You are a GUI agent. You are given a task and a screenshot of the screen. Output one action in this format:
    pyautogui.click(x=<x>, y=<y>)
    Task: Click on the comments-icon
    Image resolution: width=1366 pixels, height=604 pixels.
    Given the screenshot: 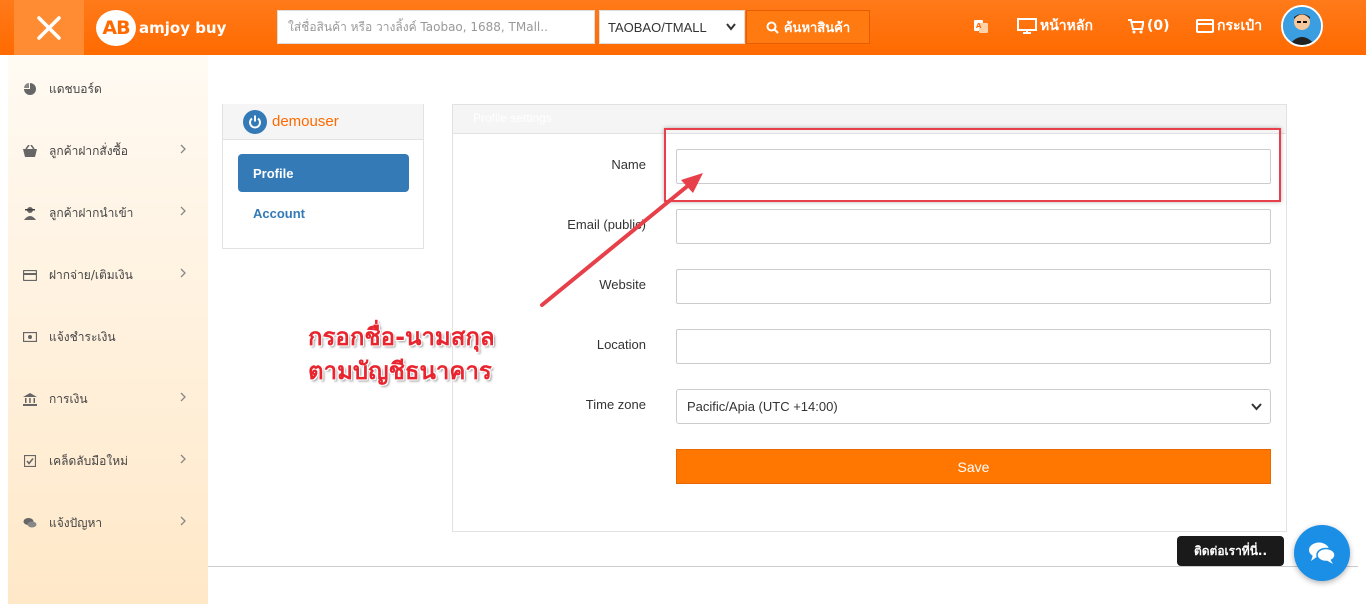 What is the action you would take?
    pyautogui.click(x=30, y=523)
    